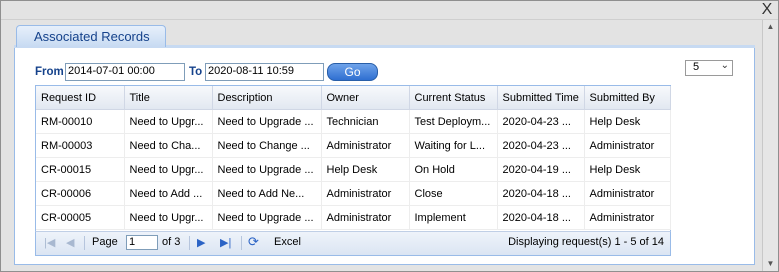 This screenshot has width=779, height=272. What do you see at coordinates (201, 242) in the screenshot?
I see `next-page-icon: ▶` at bounding box center [201, 242].